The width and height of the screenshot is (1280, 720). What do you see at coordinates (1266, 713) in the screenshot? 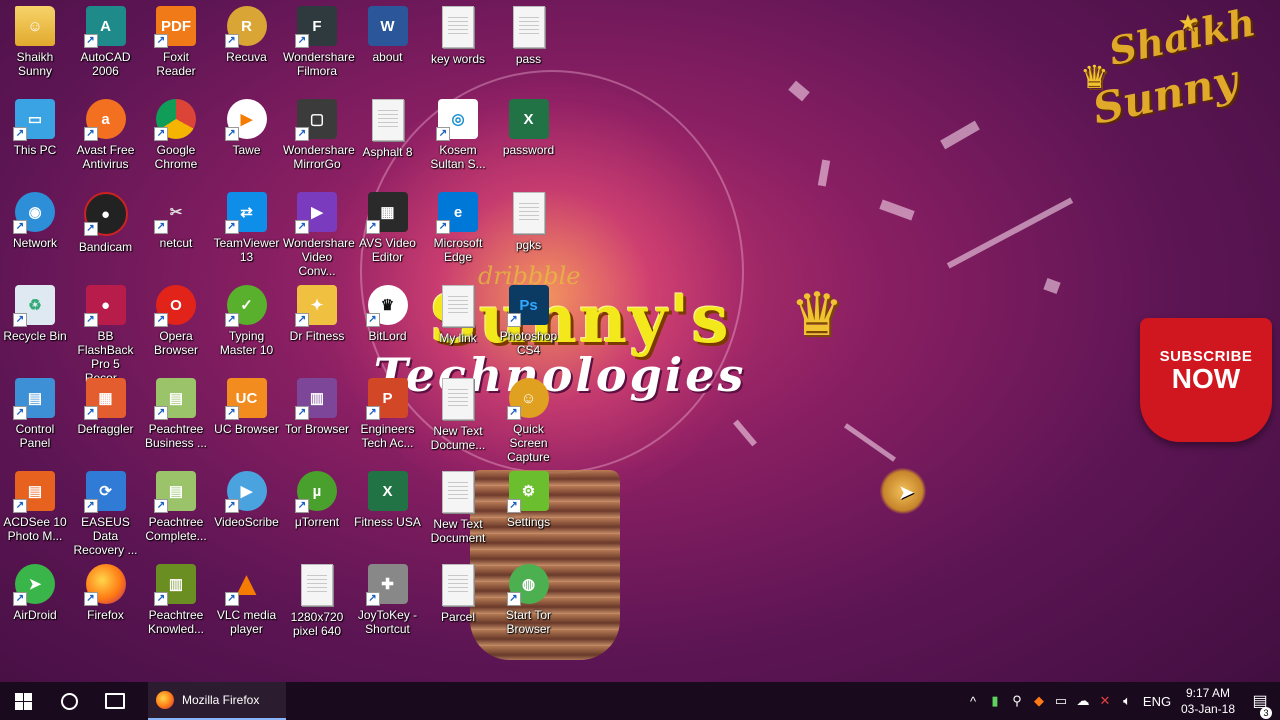
I see `notification-count-badge: 3` at bounding box center [1266, 713].